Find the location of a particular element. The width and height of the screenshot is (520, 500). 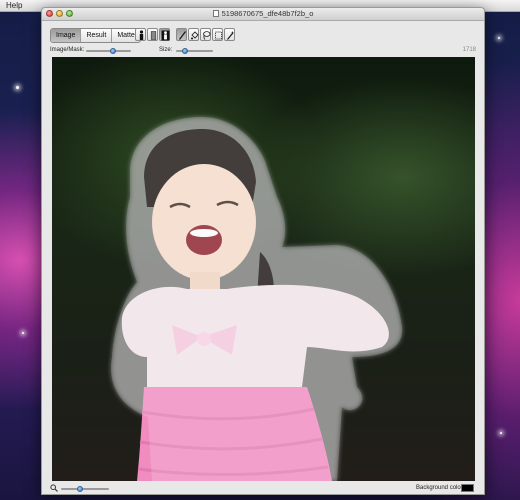

brush-tool-button is located at coordinates (181, 34).